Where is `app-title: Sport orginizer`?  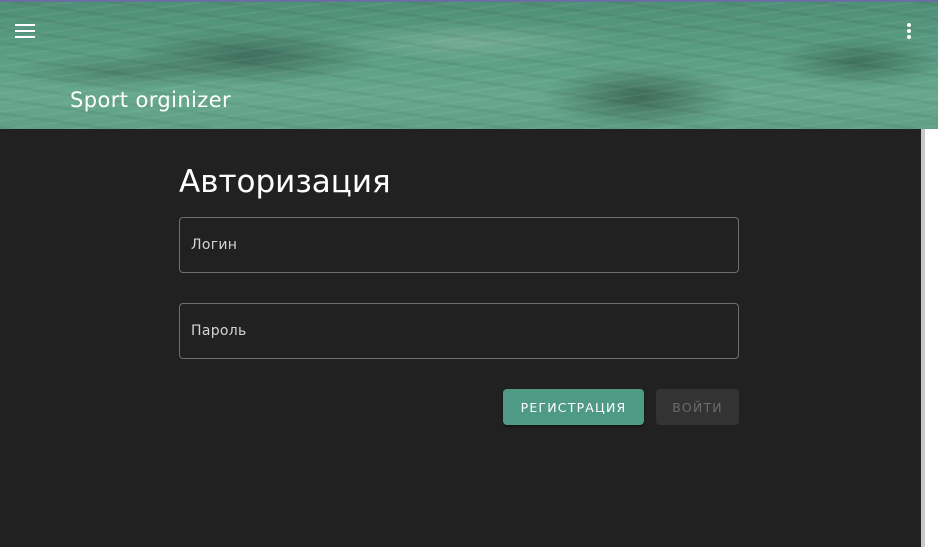
app-title: Sport orginizer is located at coordinates (151, 100).